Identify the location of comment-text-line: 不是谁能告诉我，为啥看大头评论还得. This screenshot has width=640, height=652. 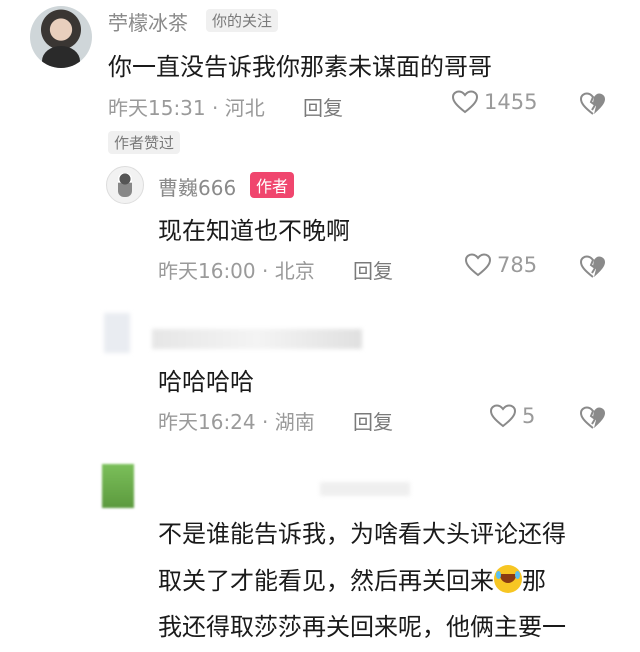
(362, 534).